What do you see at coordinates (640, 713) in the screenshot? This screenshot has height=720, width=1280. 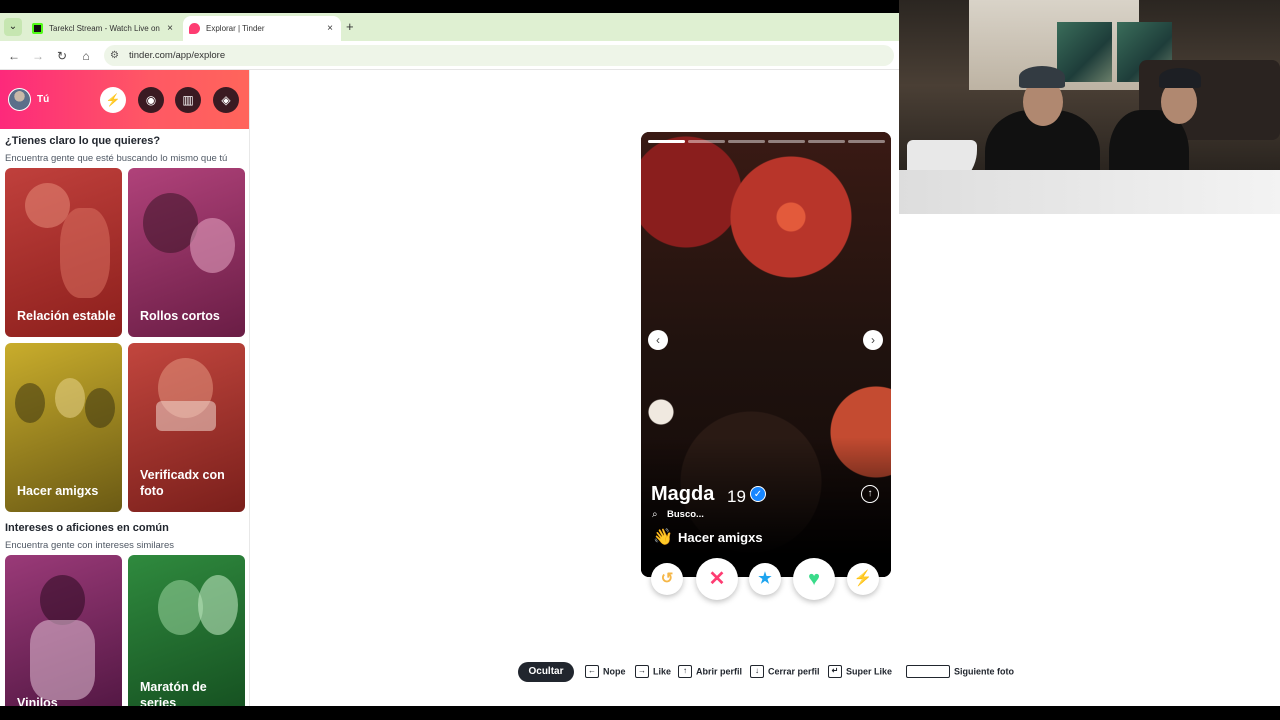 I see `bottom-black-bar` at bounding box center [640, 713].